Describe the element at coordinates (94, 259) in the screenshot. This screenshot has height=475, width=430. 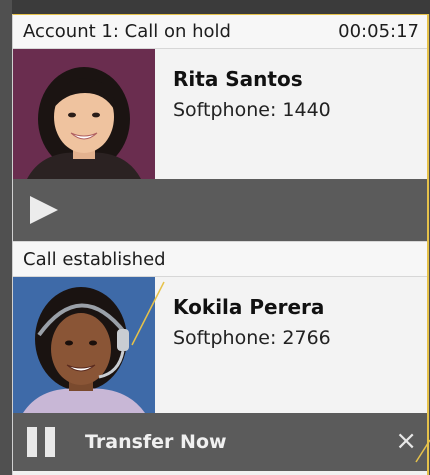
I see `call2-status: Call established` at that location.